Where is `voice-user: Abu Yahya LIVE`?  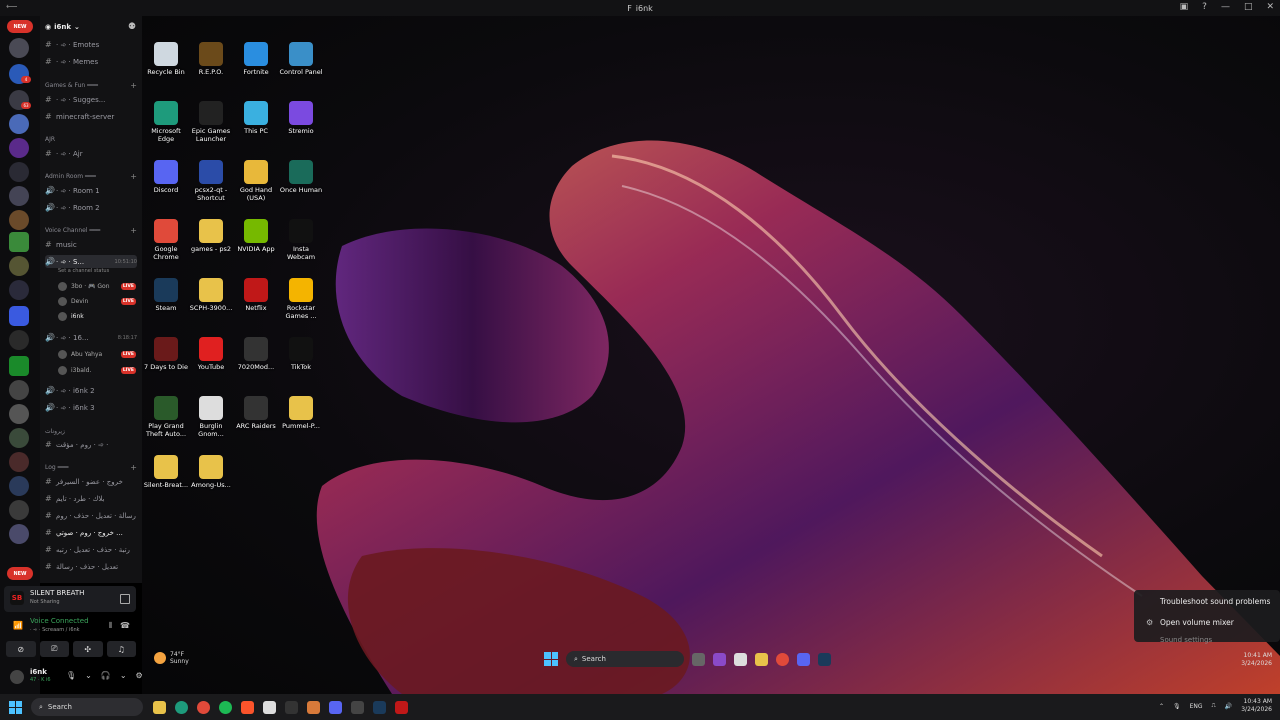 voice-user: Abu Yahya LIVE is located at coordinates (97, 354).